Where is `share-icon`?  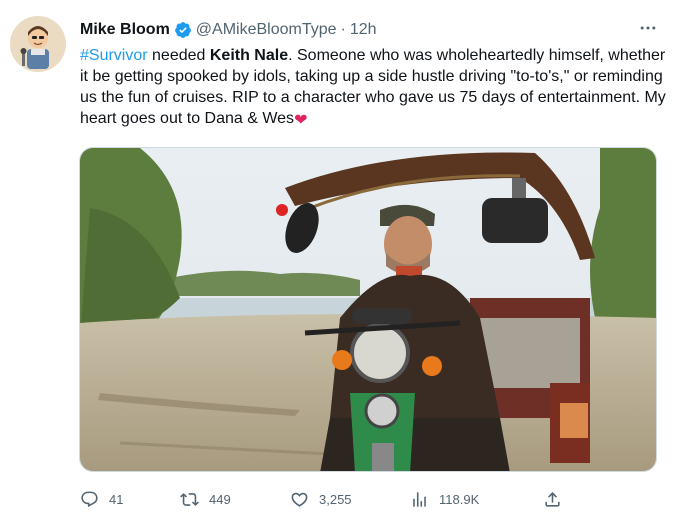 share-icon is located at coordinates (552, 499).